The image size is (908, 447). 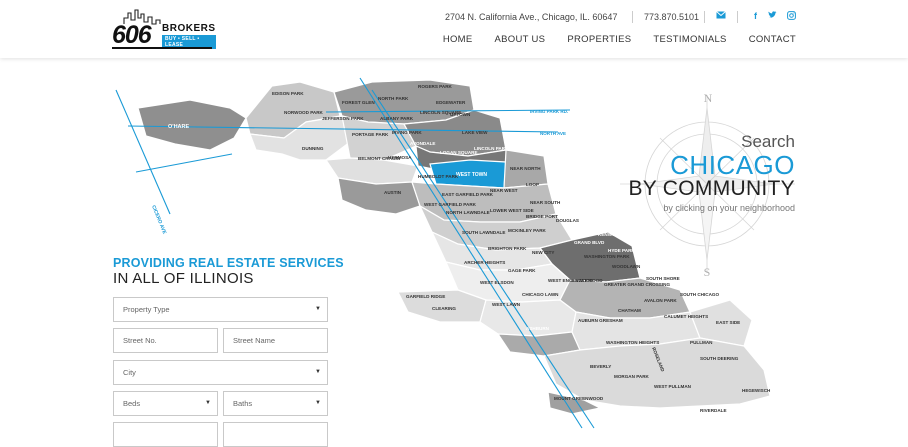 What do you see at coordinates (772, 16) in the screenshot?
I see `twitter-icon` at bounding box center [772, 16].